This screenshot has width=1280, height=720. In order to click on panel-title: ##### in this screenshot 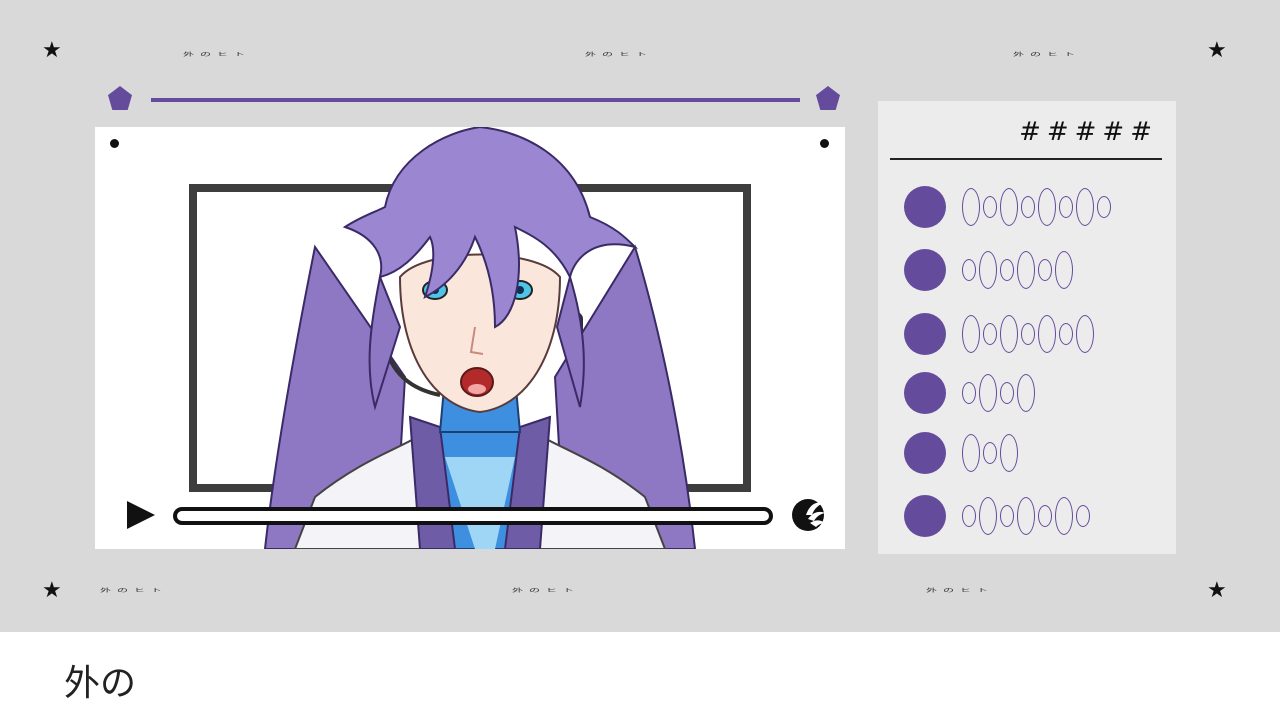, I will do `click(1088, 132)`.